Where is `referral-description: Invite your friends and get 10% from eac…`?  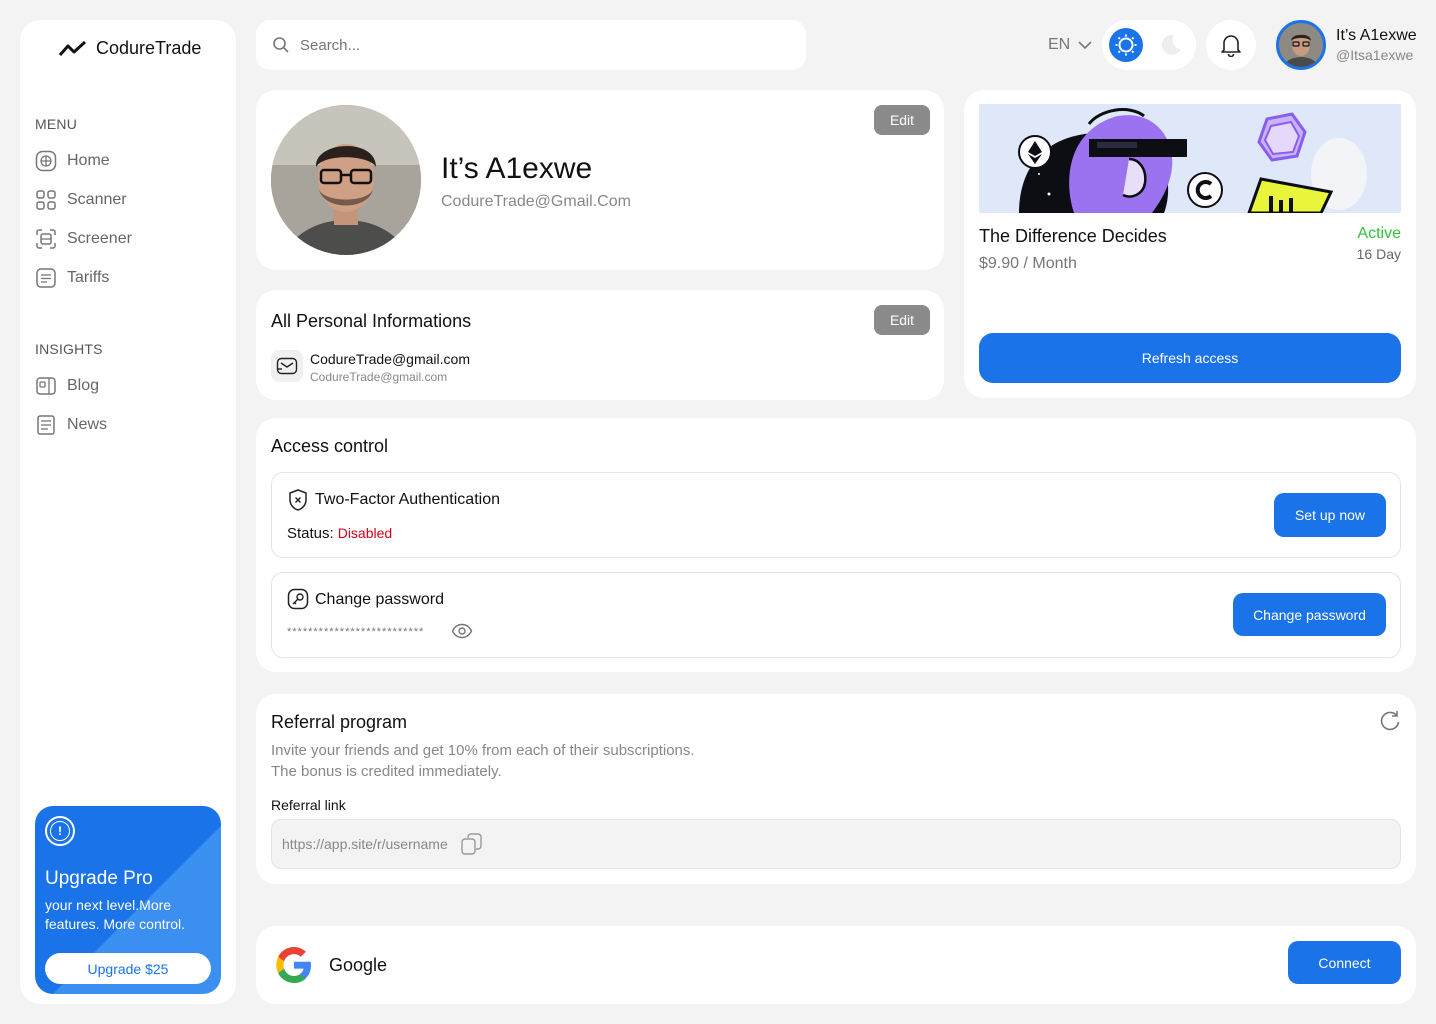 referral-description: Invite your friends and get 10% from eac… is located at coordinates (483, 761).